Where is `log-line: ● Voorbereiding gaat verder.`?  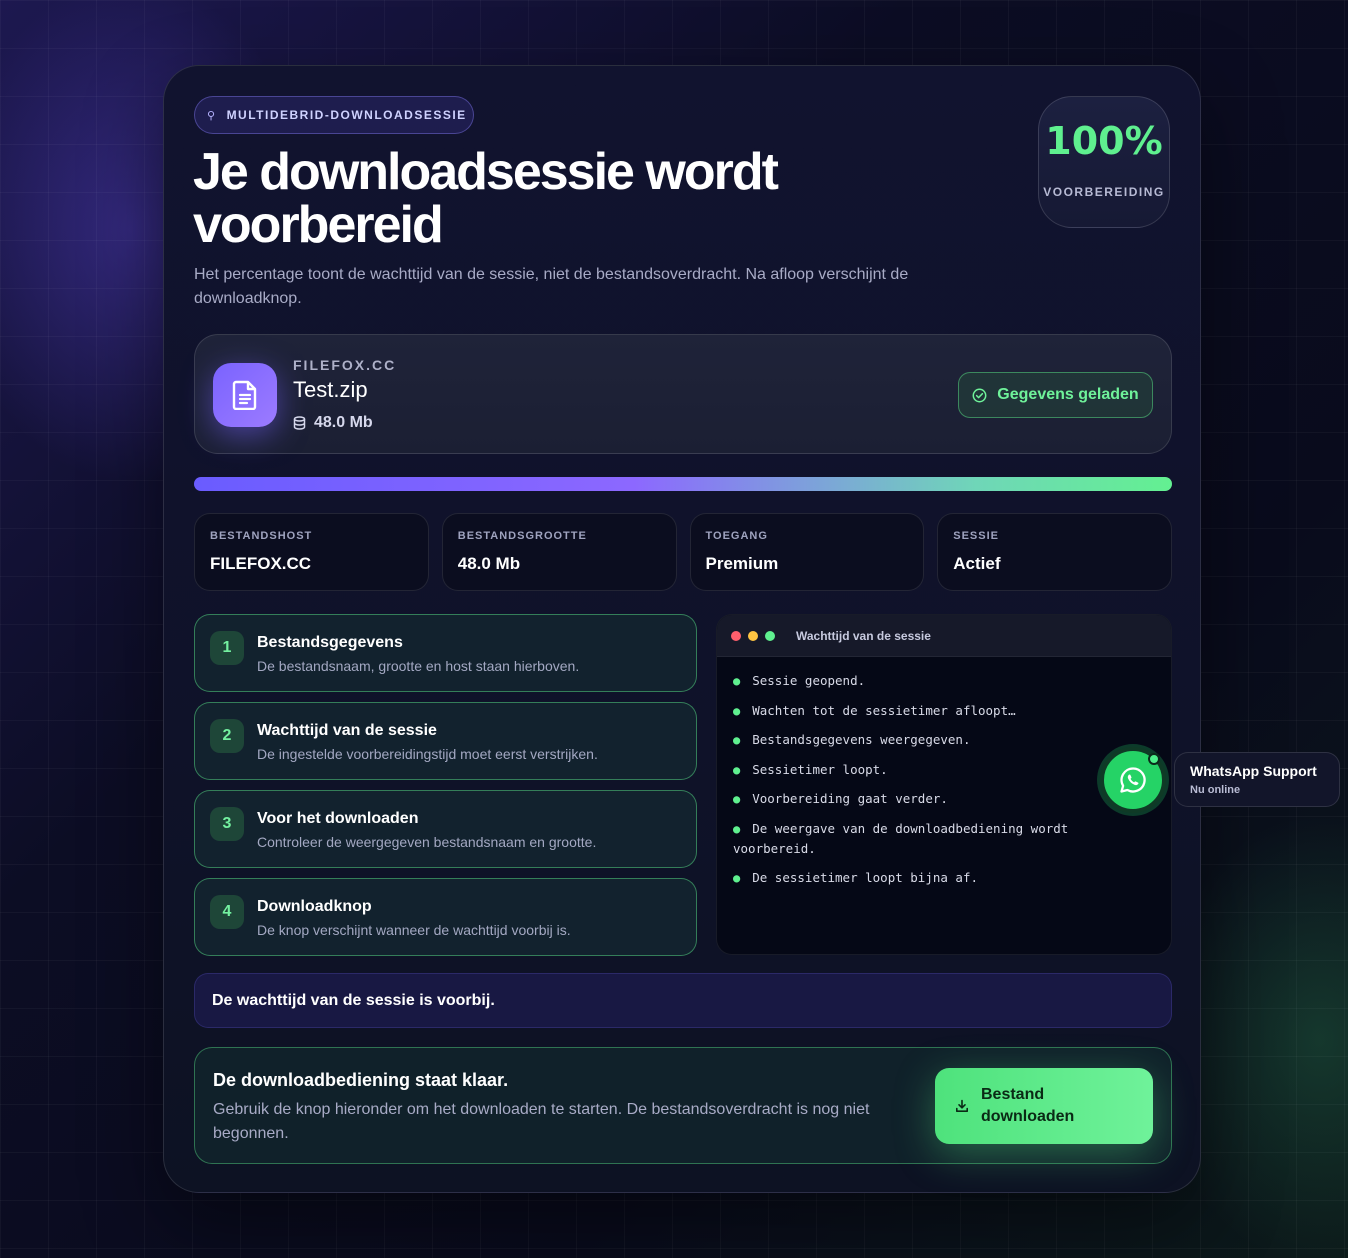
log-line: ● Voorbereiding gaat verder. is located at coordinates (944, 799).